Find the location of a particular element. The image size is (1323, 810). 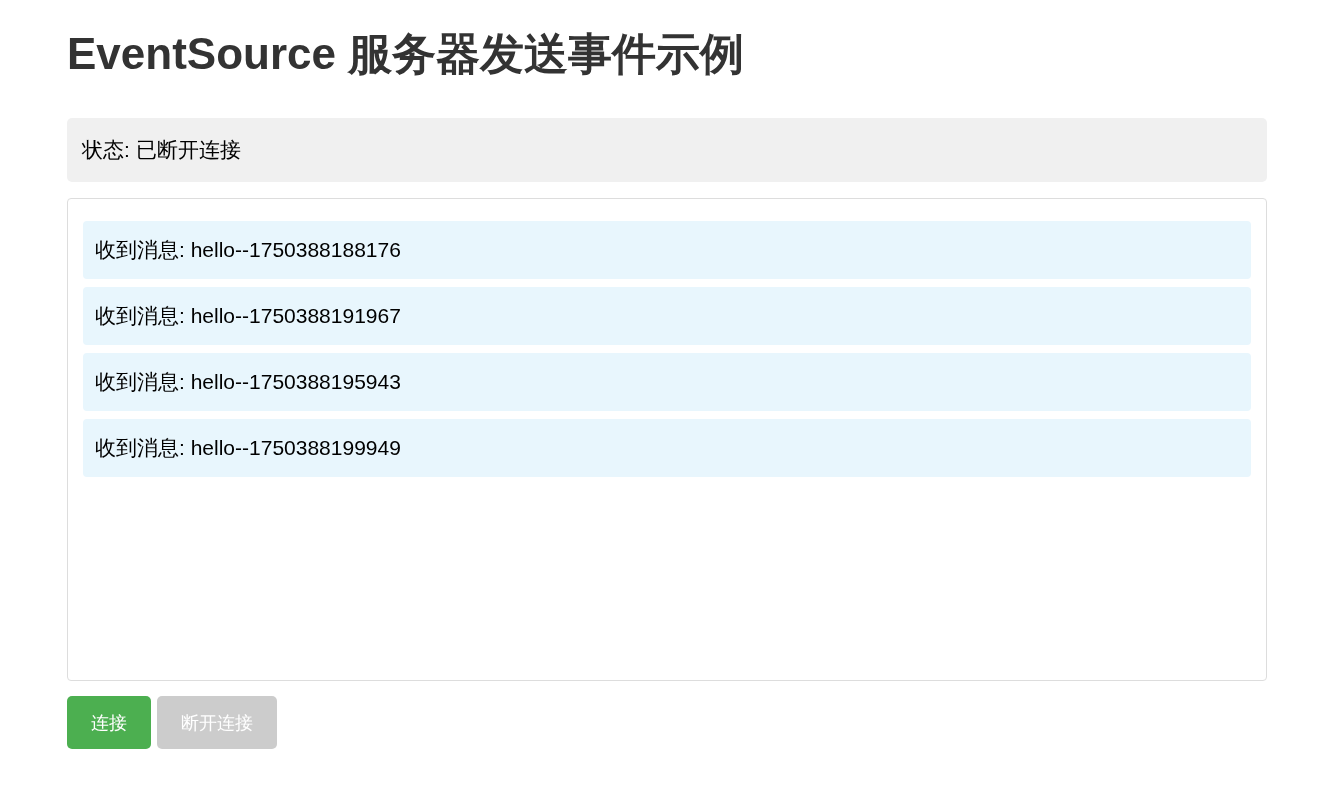

message-item: 收到消息: hello--1750388199949 is located at coordinates (667, 448).